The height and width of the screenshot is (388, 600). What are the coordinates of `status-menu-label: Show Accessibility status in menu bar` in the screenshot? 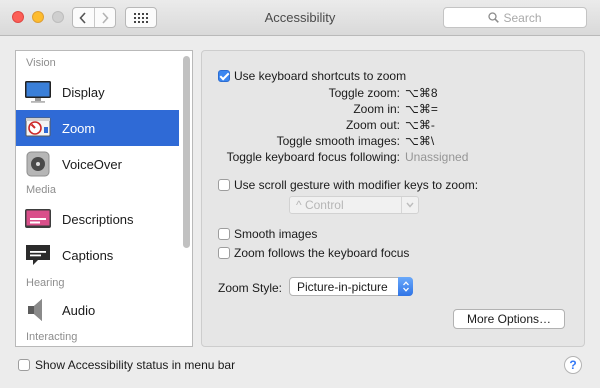 It's located at (135, 365).